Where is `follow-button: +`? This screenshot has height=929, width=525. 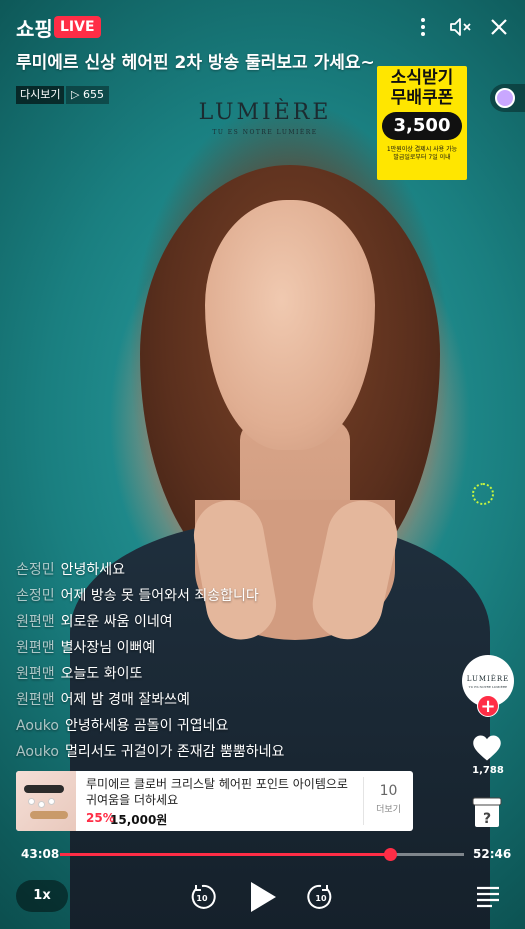 follow-button: + is located at coordinates (488, 706).